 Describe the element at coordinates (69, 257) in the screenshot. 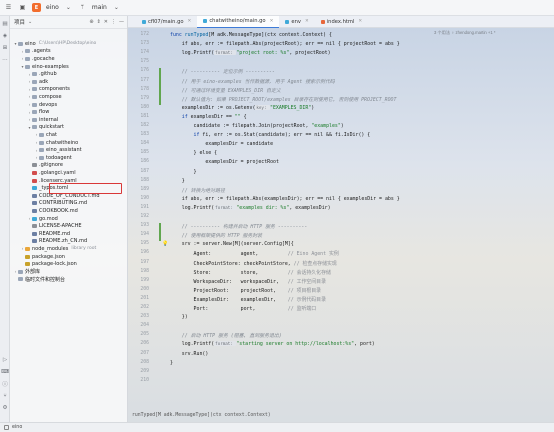

I see `tree-item-package-json: package.json` at that location.